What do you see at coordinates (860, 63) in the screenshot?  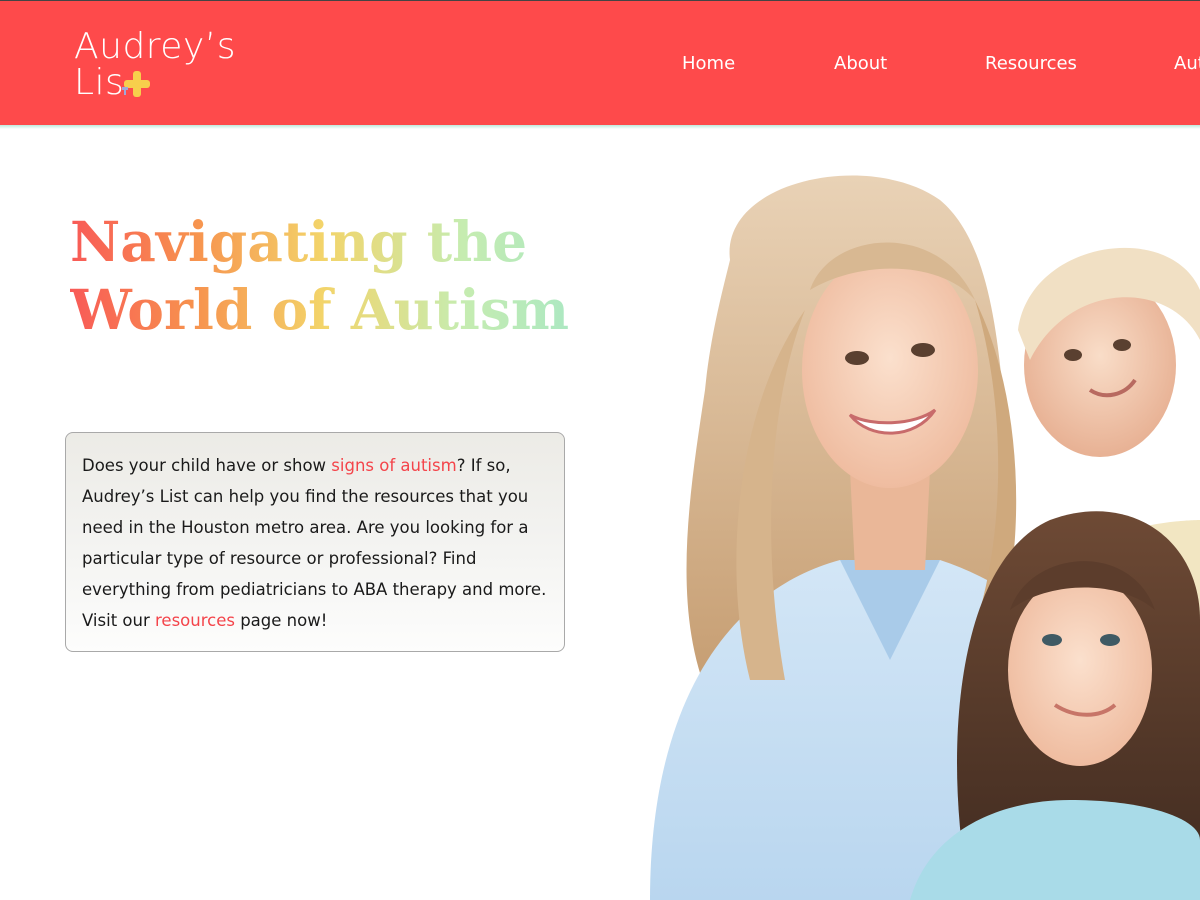 I see `nav-about: About` at bounding box center [860, 63].